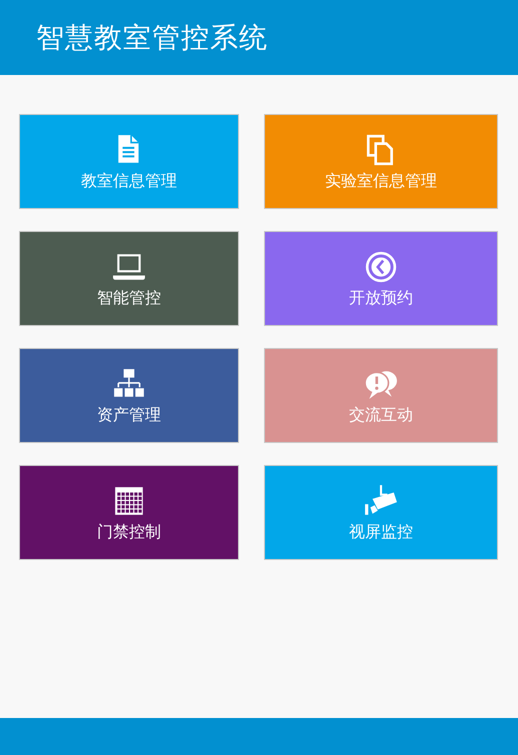  Describe the element at coordinates (129, 278) in the screenshot. I see `menu-tile: 智能管控` at that location.